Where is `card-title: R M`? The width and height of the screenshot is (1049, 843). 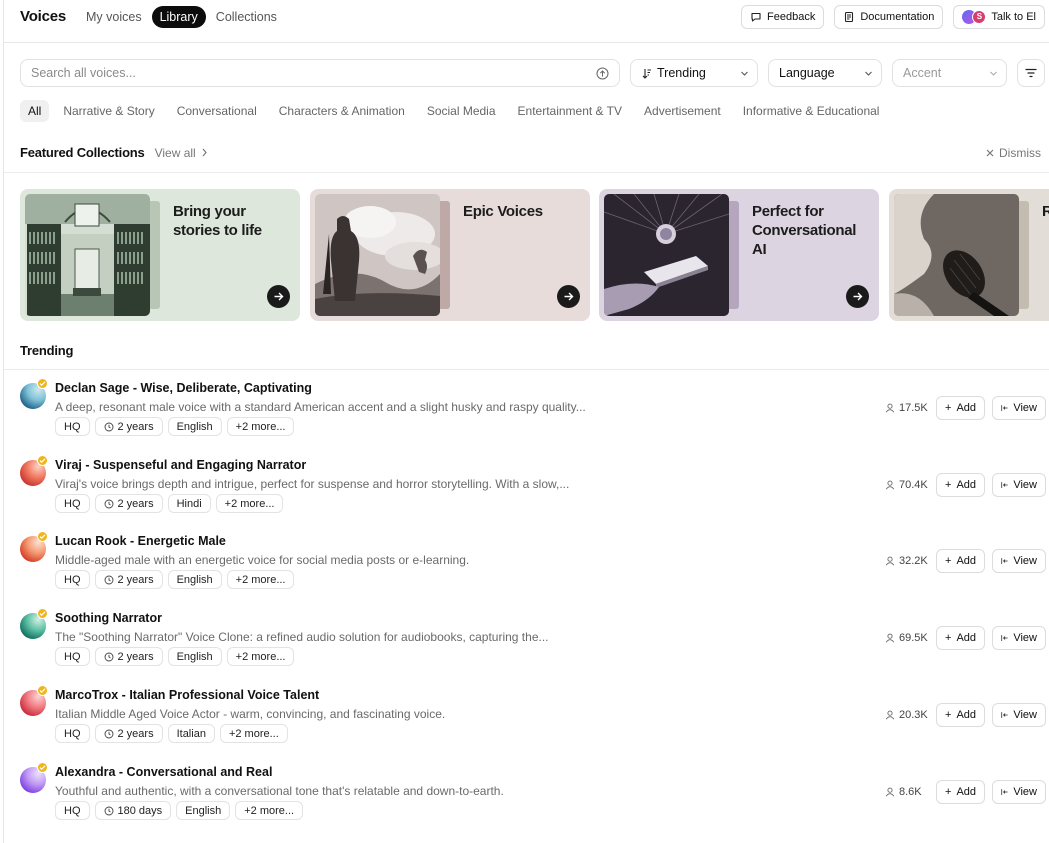
card-title: R M is located at coordinates (1045, 211).